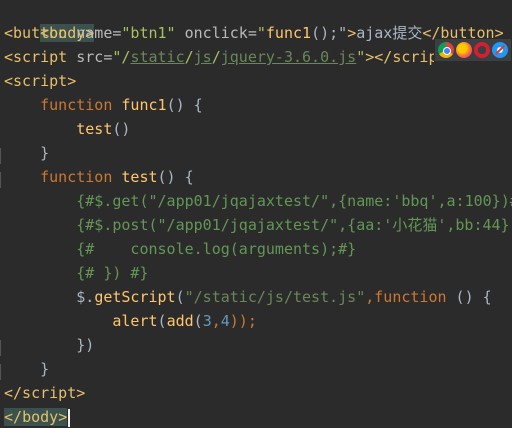  I want to click on tag-name: body, so click(40, 417).